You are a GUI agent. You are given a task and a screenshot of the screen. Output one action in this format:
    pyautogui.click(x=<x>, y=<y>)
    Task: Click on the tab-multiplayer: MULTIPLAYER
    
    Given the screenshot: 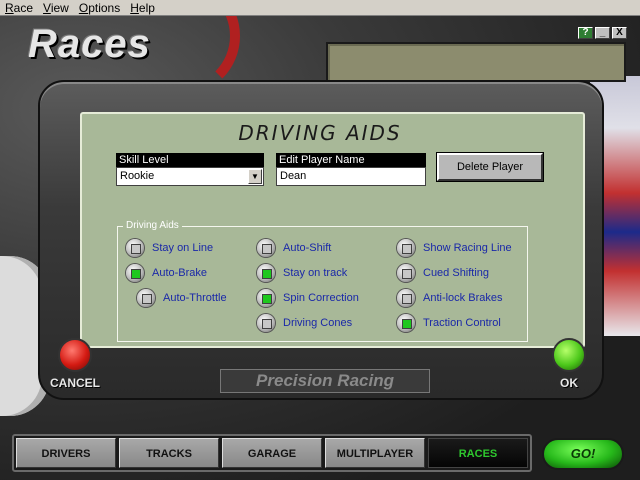 What is the action you would take?
    pyautogui.click(x=375, y=453)
    